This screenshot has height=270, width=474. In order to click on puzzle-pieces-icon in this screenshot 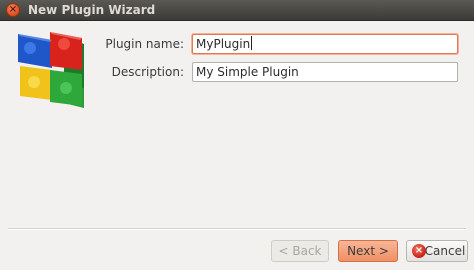, I will do `click(51, 70)`.